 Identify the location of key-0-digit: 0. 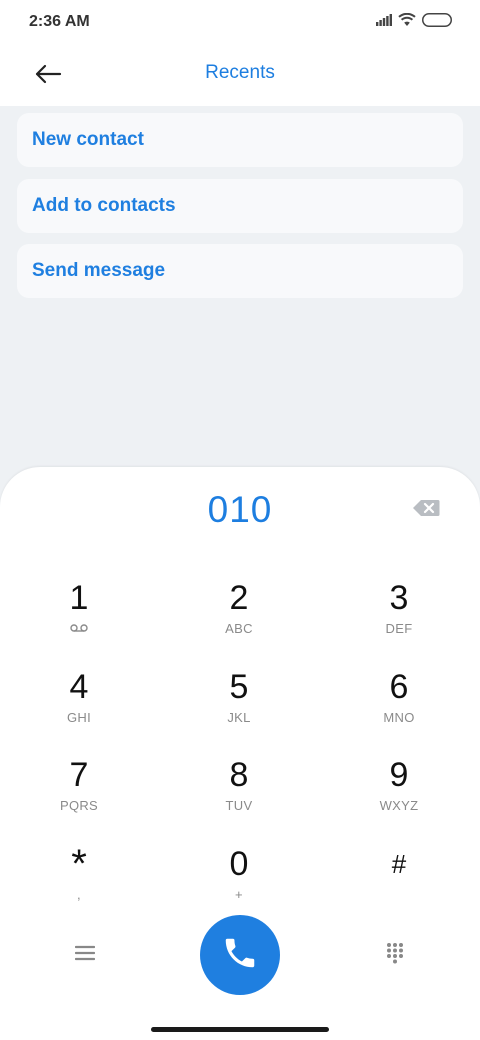
(239, 864).